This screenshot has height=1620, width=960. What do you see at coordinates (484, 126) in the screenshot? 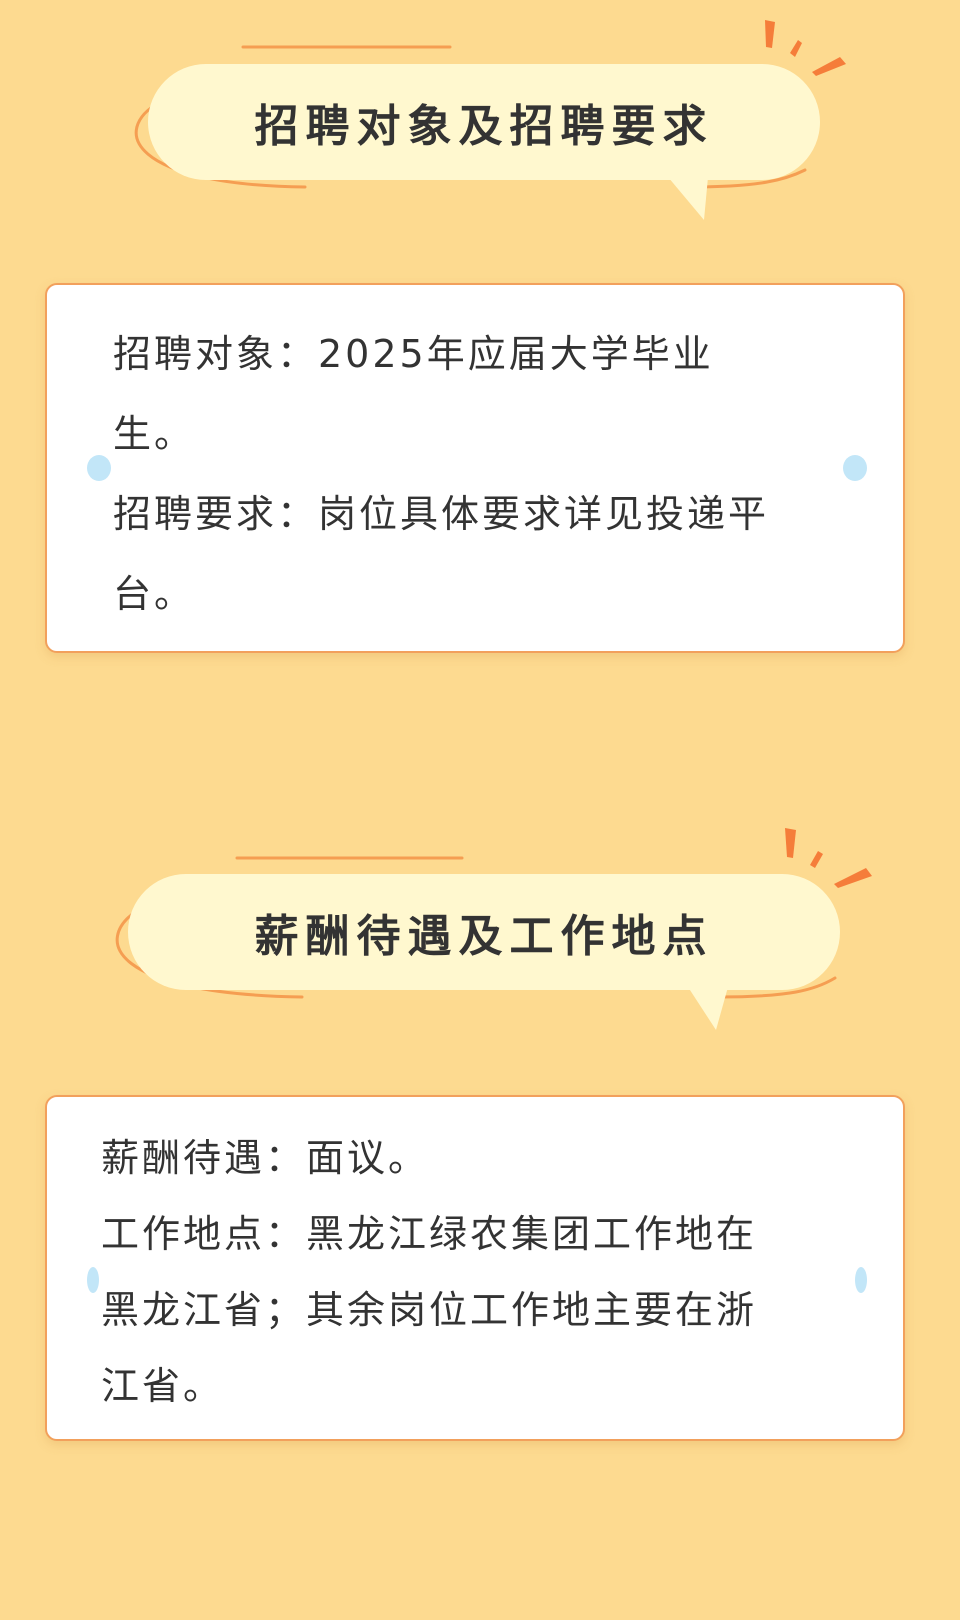
I see `section-title: 招聘对象及招聘要求` at bounding box center [484, 126].